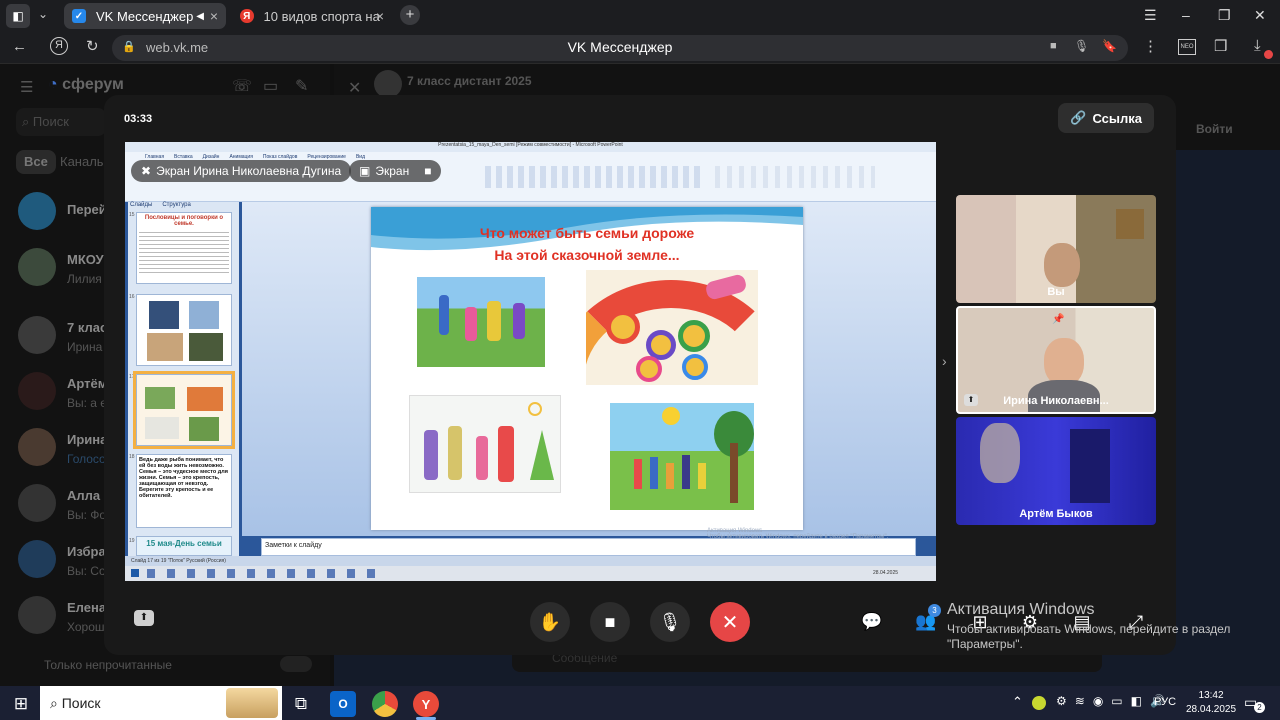 The image size is (1280, 720). What do you see at coordinates (145, 16) in the screenshot?
I see `tab-vk-messenger: ✓ VK Мессенджер ◀ ×` at bounding box center [145, 16].